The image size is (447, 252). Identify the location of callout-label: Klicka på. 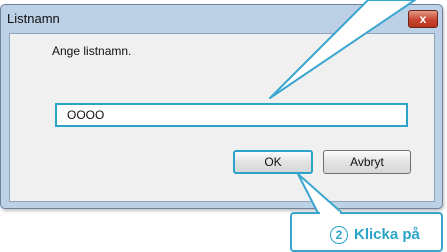
(387, 234).